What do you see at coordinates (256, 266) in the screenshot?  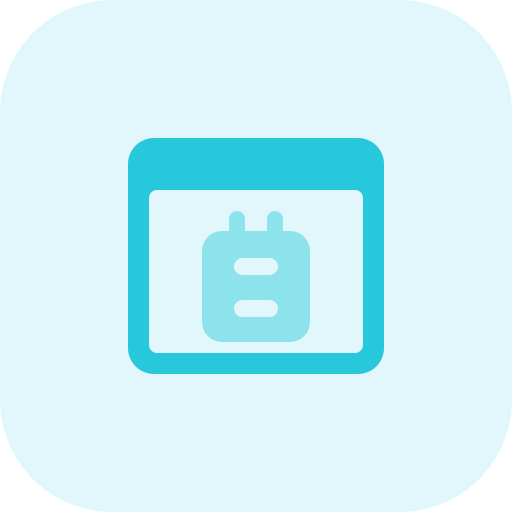 I see `calendar-line-top` at bounding box center [256, 266].